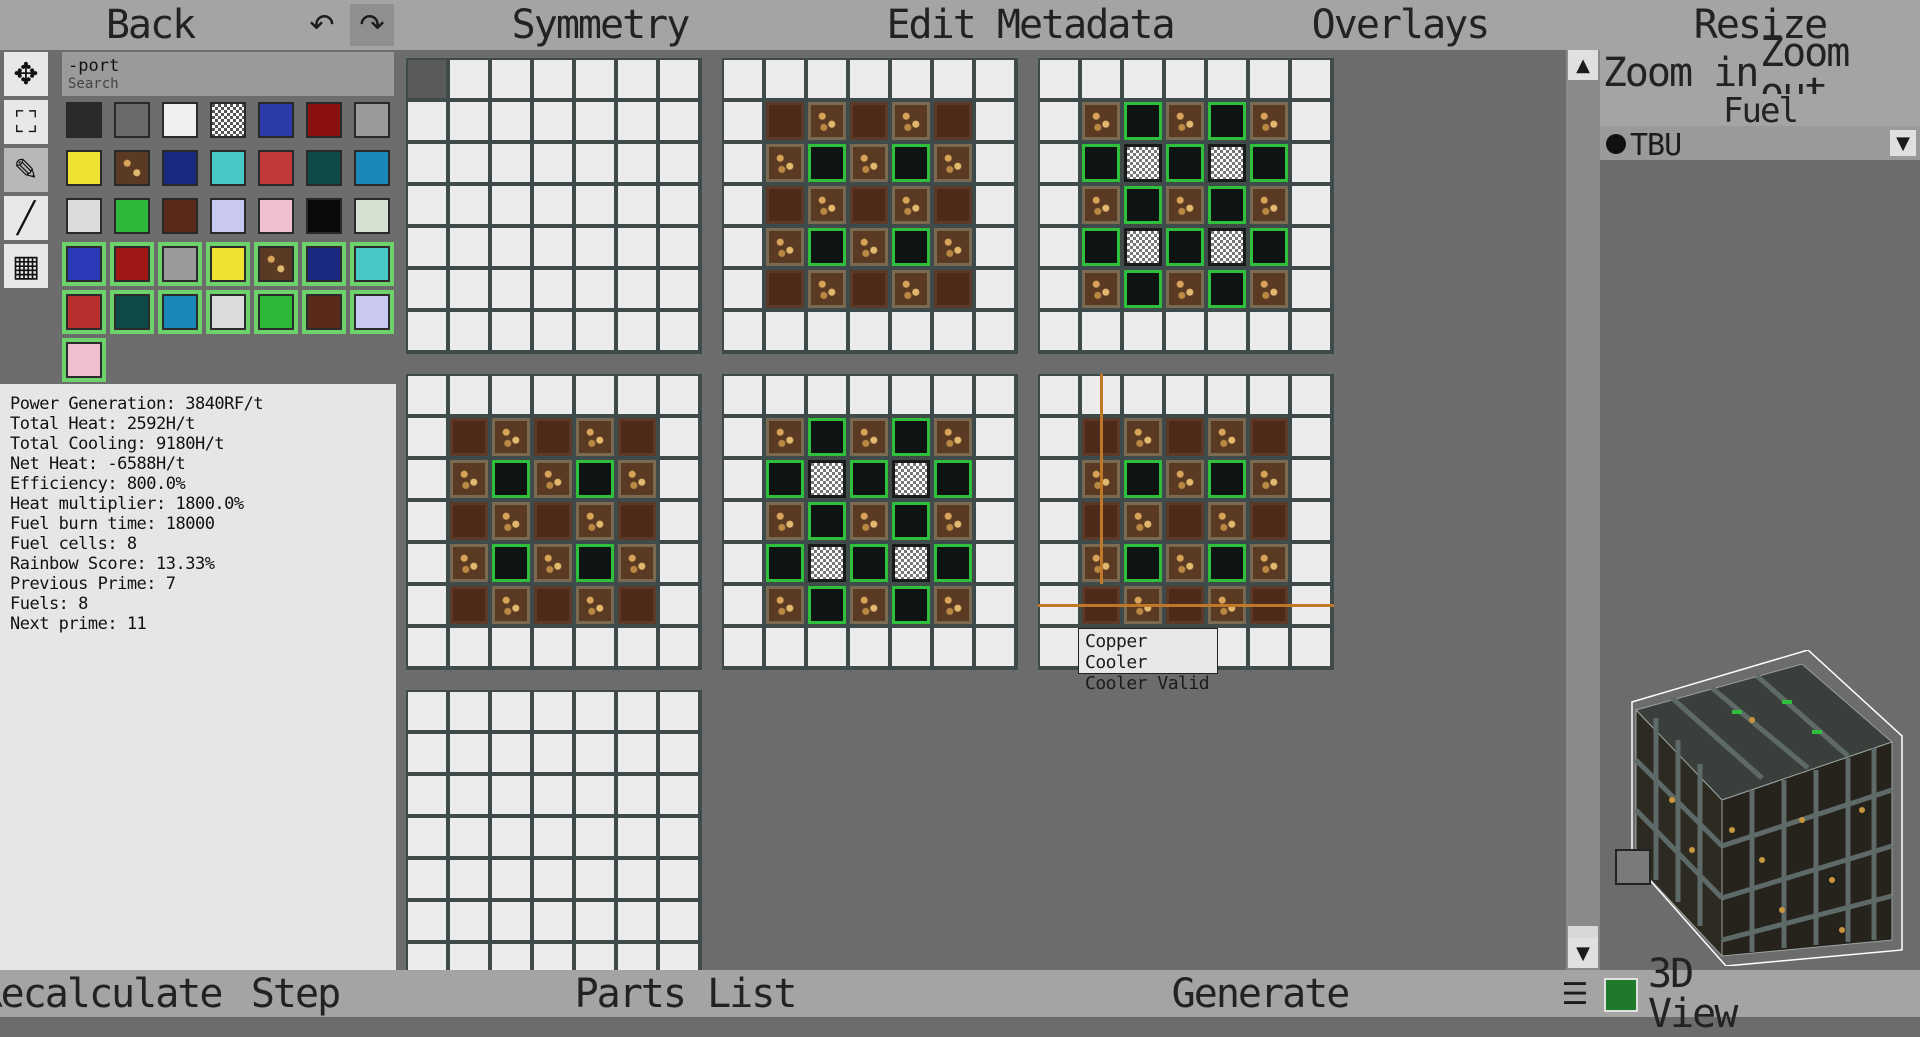 The width and height of the screenshot is (1920, 1037). Describe the element at coordinates (1583, 953) in the screenshot. I see `scroll-down-icon: ▼` at that location.